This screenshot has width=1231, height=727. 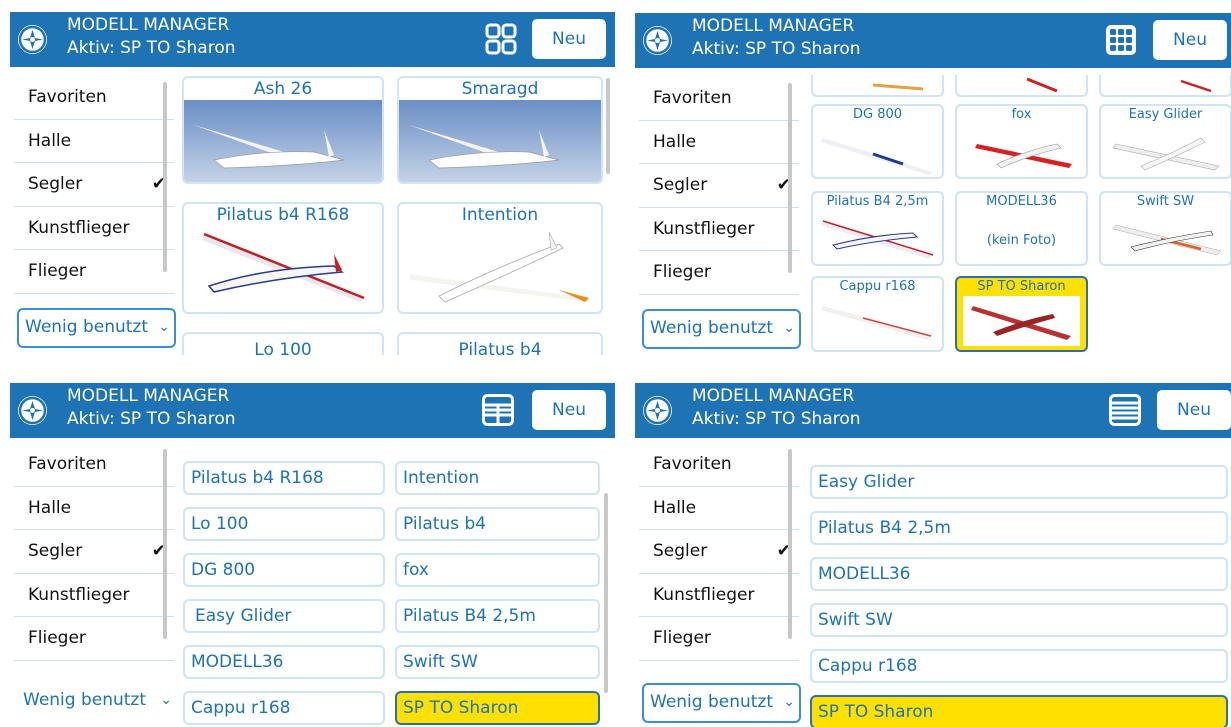 What do you see at coordinates (497, 524) in the screenshot?
I see `list-item: Pilatus b4` at bounding box center [497, 524].